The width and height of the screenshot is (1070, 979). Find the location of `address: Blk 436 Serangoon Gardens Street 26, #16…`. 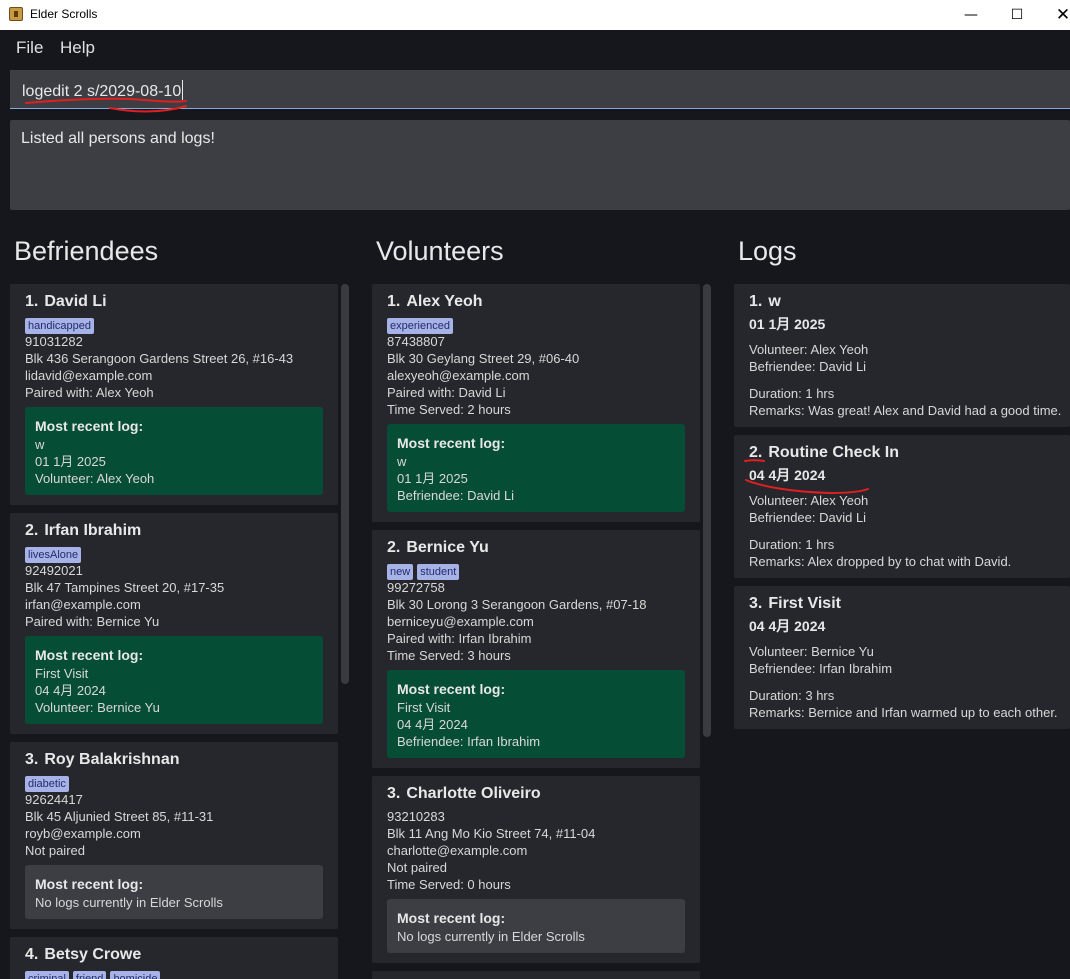

address: Blk 436 Serangoon Gardens Street 26, #16… is located at coordinates (159, 358).